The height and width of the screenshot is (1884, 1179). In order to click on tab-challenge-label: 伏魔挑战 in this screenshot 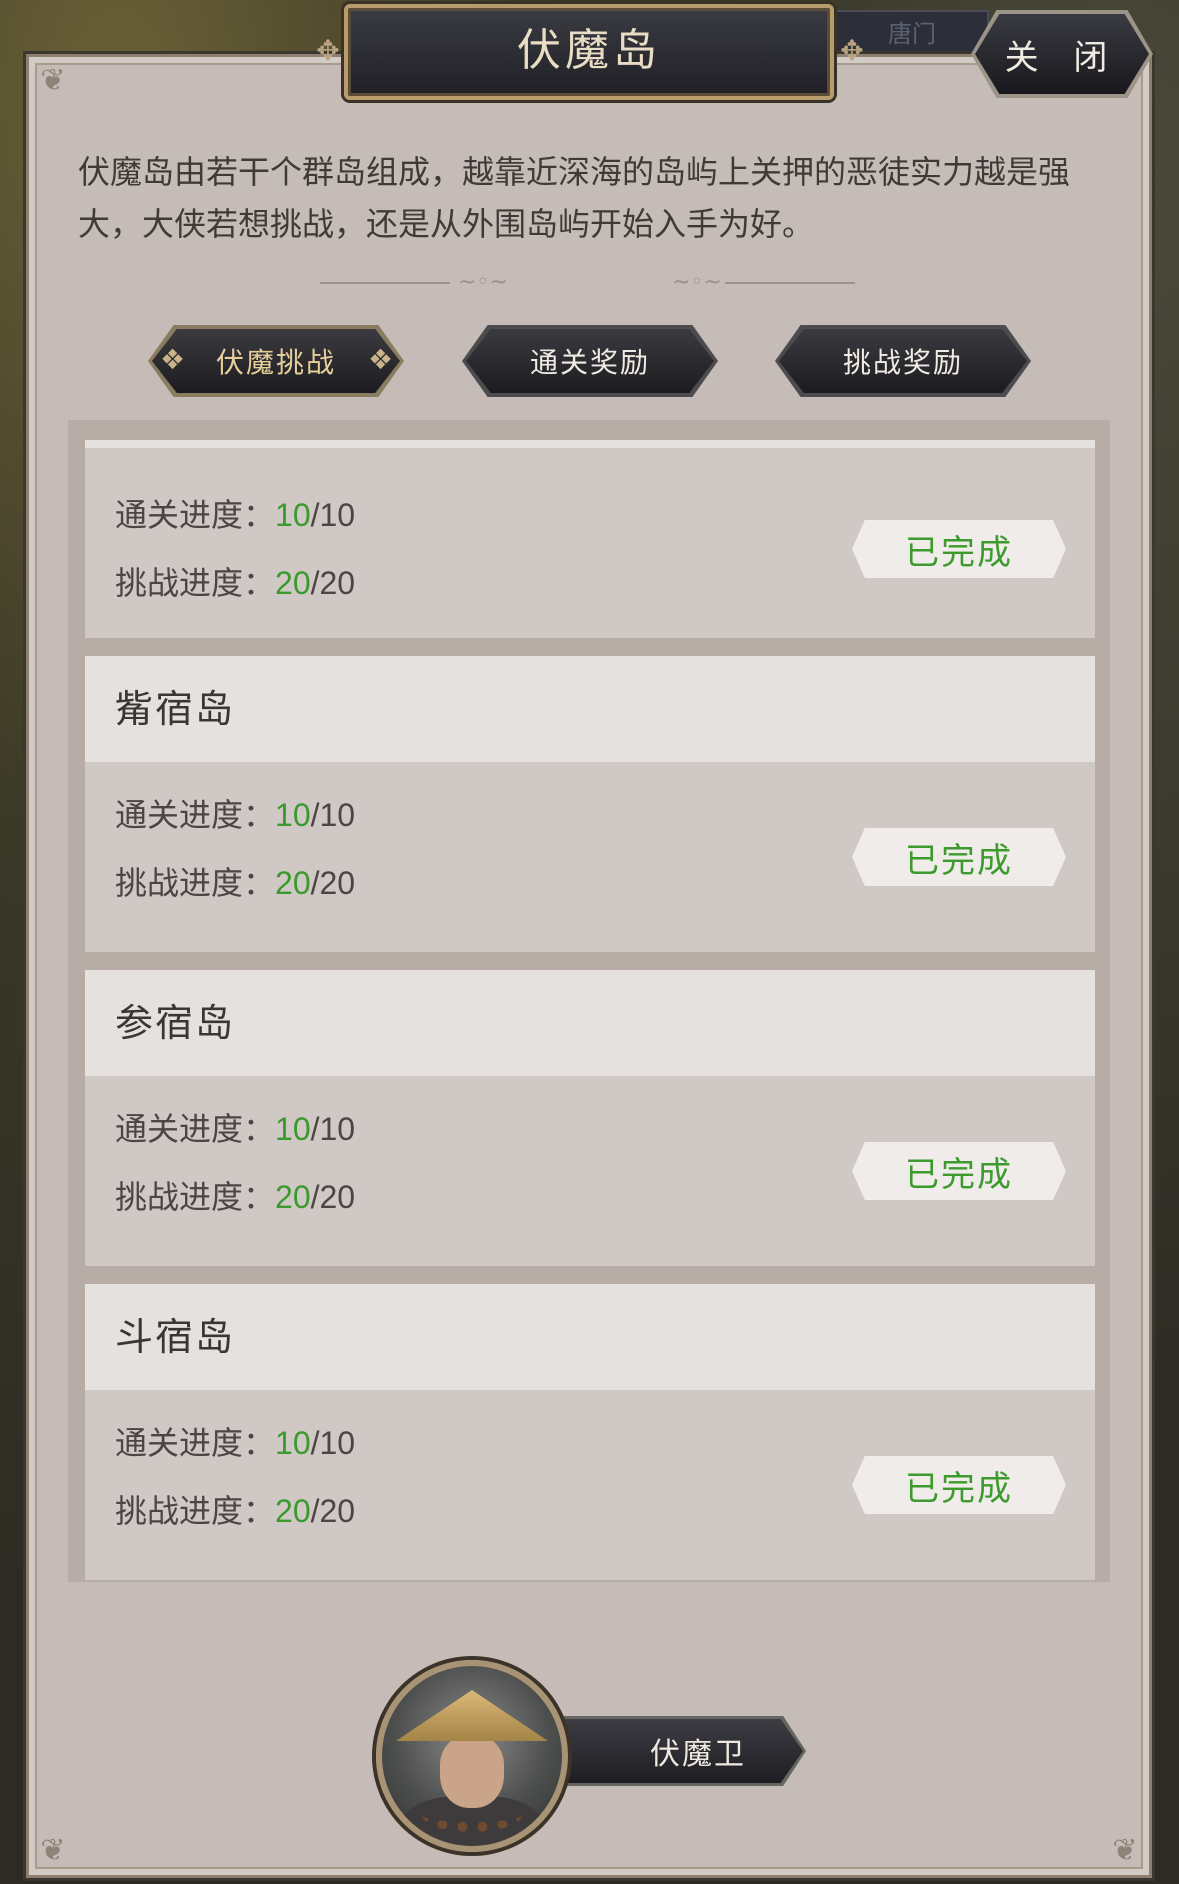, I will do `click(276, 361)`.